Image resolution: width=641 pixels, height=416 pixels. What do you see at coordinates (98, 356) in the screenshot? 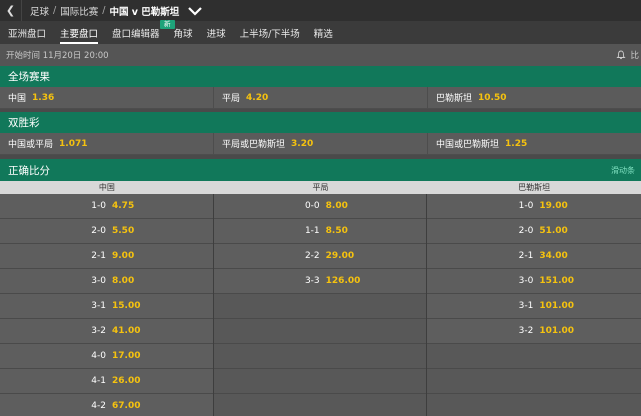
I see `score-label: 4-0` at bounding box center [98, 356].